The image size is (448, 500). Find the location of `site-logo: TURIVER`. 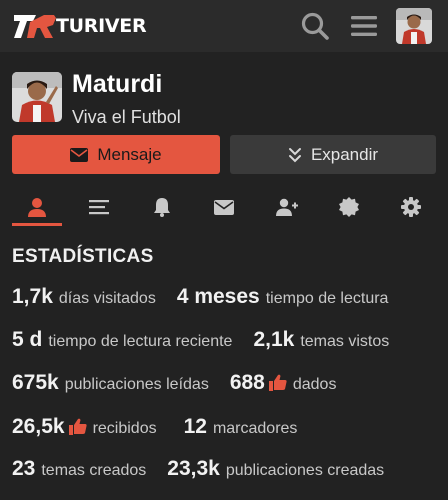

site-logo: TURIVER is located at coordinates (80, 26).